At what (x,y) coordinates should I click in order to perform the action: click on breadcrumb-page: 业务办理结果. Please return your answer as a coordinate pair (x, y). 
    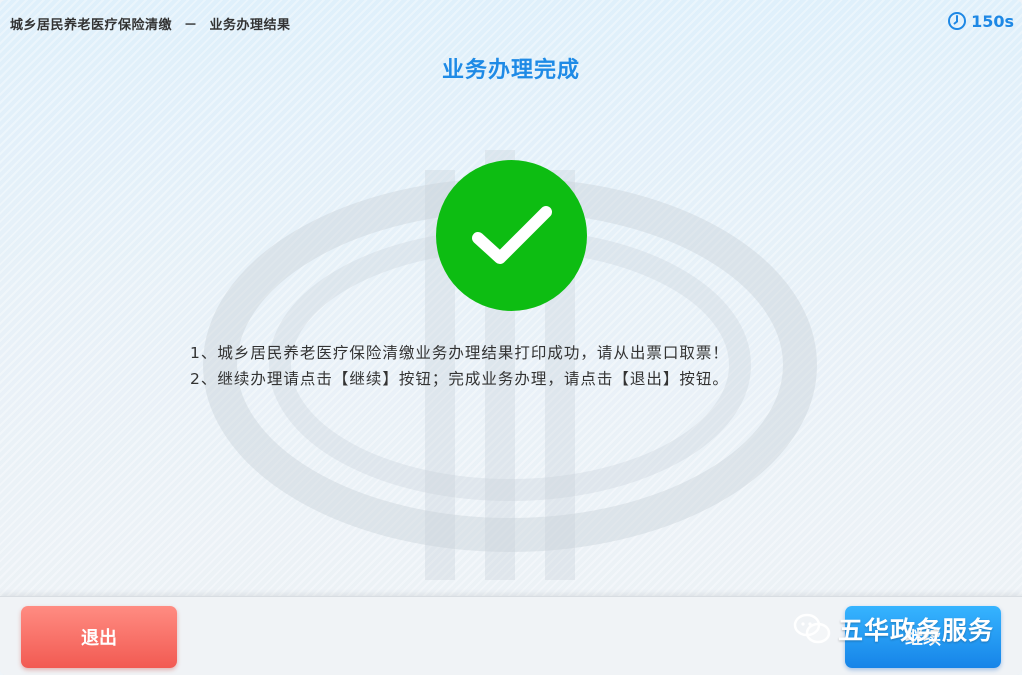
    Looking at the image, I should click on (250, 25).